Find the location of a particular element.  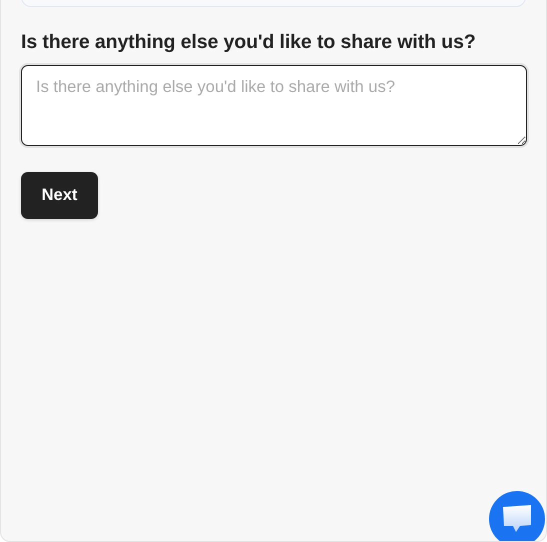

chat-bubble-icon is located at coordinates (517, 519).